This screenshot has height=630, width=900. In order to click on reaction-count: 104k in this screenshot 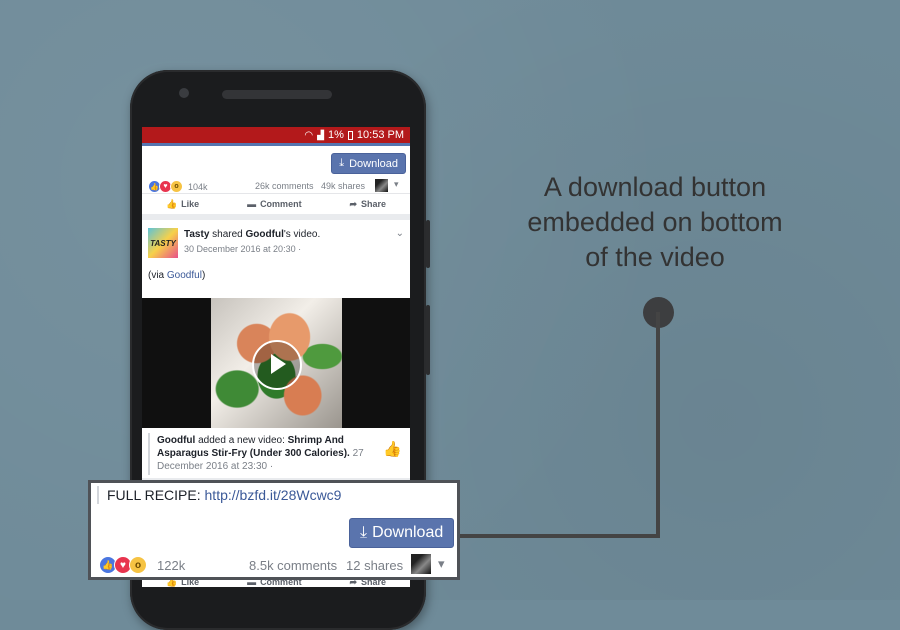, I will do `click(198, 186)`.